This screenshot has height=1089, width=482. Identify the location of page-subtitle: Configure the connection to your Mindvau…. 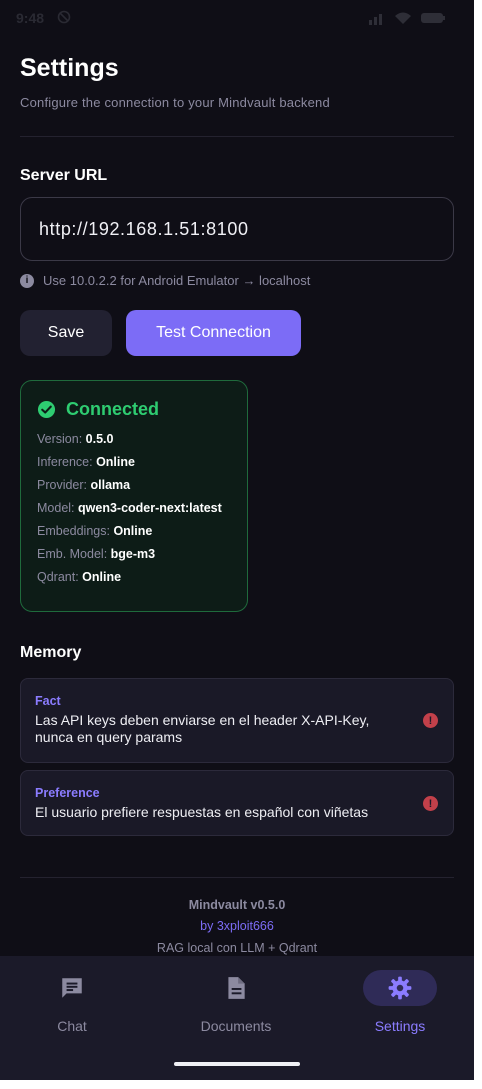
(175, 102).